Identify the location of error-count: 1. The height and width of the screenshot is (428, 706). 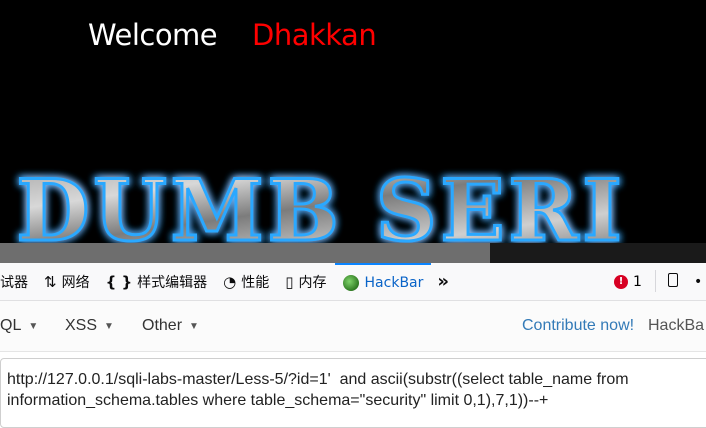
(637, 281).